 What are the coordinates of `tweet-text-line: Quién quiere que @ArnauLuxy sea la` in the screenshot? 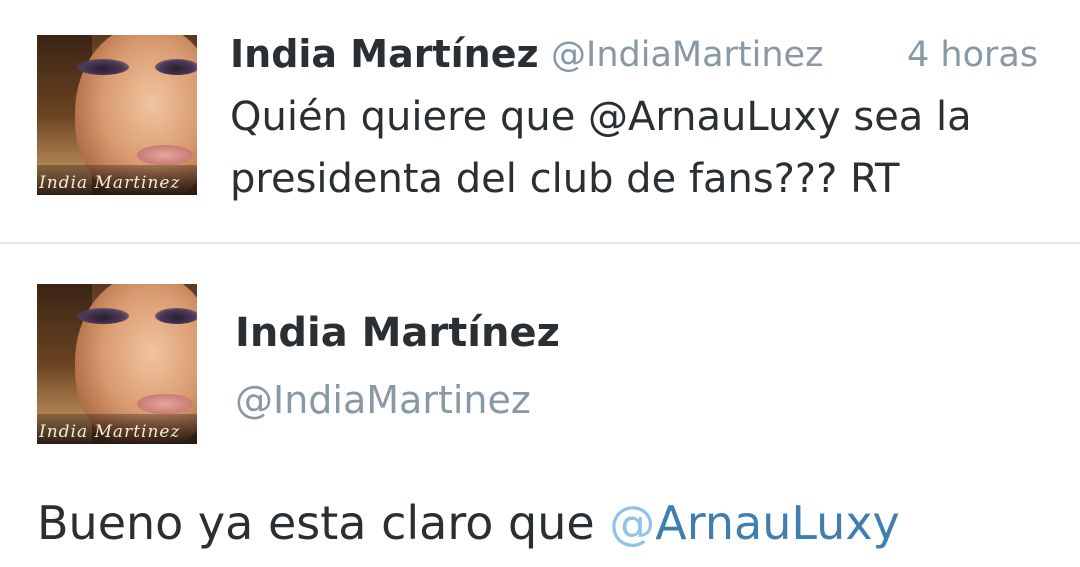 It's located at (601, 117).